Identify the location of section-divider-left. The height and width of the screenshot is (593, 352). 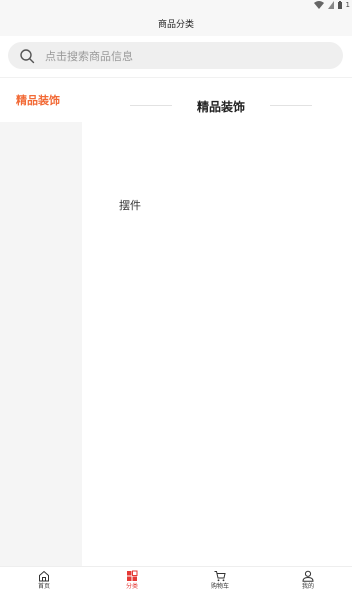
(151, 105).